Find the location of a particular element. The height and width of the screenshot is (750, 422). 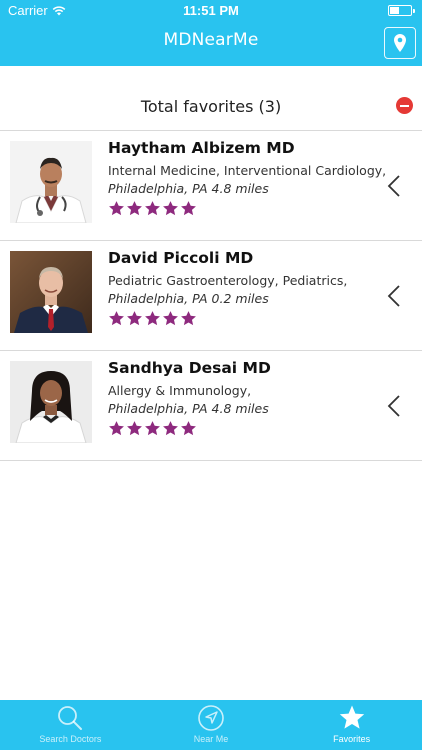

battery-icon is located at coordinates (401, 10).